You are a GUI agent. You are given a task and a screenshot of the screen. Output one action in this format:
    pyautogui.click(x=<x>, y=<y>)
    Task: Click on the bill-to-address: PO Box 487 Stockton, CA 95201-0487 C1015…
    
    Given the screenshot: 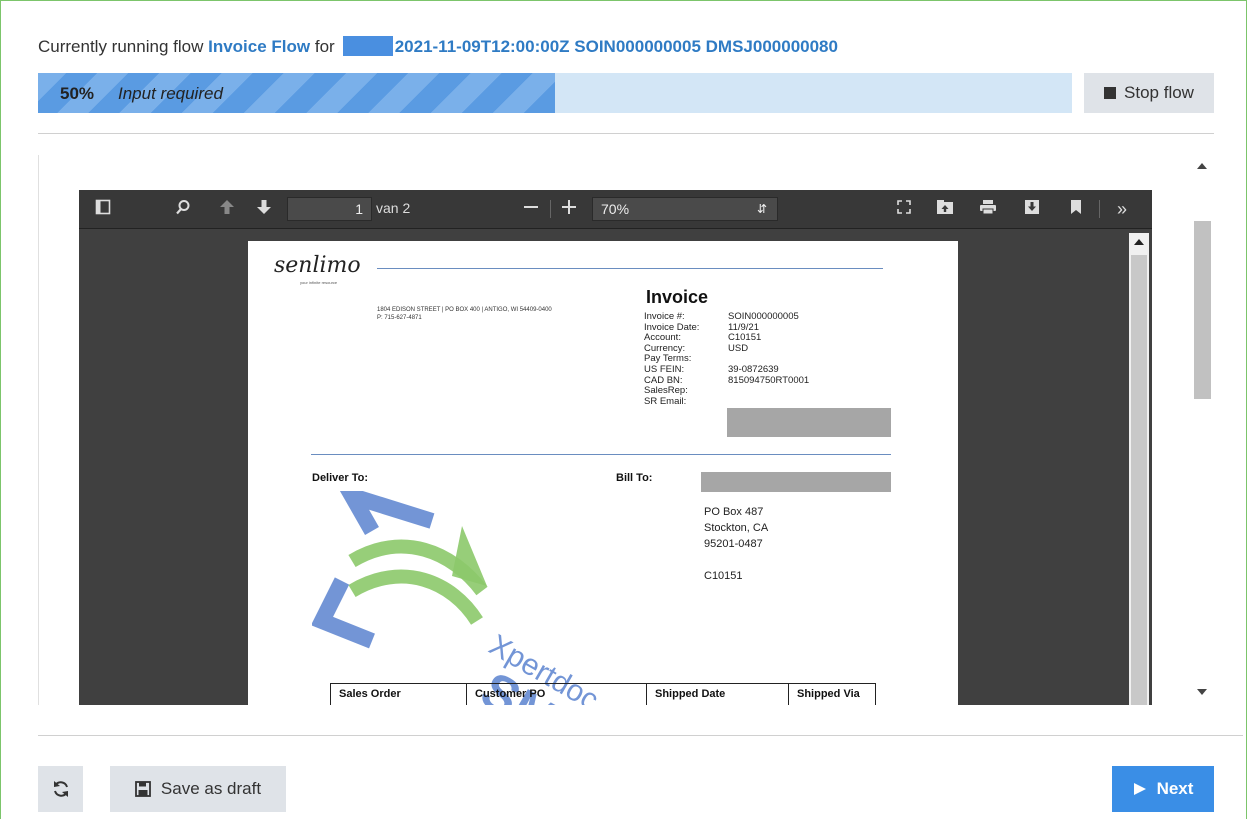 What is the action you would take?
    pyautogui.click(x=736, y=544)
    